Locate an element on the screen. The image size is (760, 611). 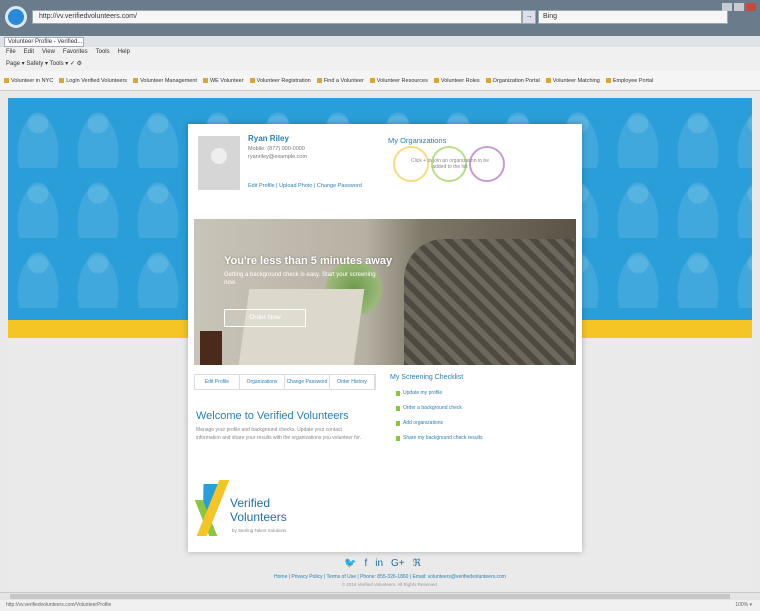
menu-view: View is located at coordinates (48, 52).